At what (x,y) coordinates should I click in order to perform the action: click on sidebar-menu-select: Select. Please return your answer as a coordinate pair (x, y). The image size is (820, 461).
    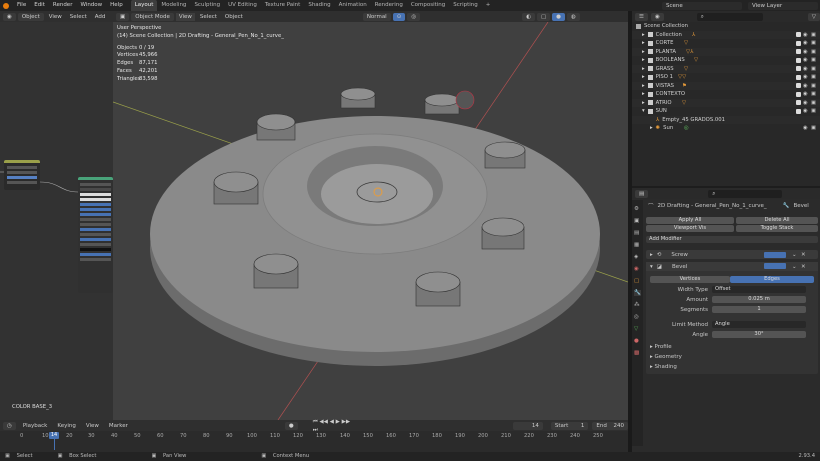
    Looking at the image, I should click on (78, 17).